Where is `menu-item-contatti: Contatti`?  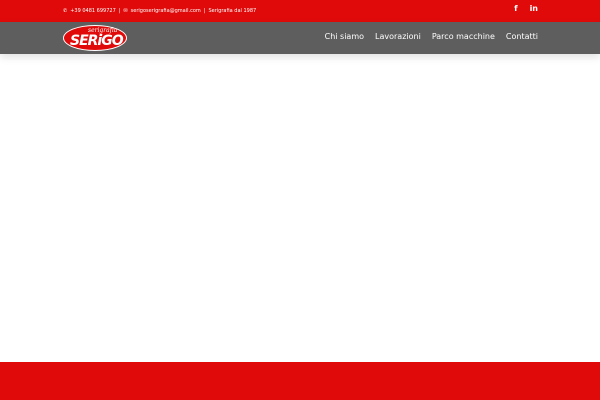
menu-item-contatti: Contatti is located at coordinates (522, 36).